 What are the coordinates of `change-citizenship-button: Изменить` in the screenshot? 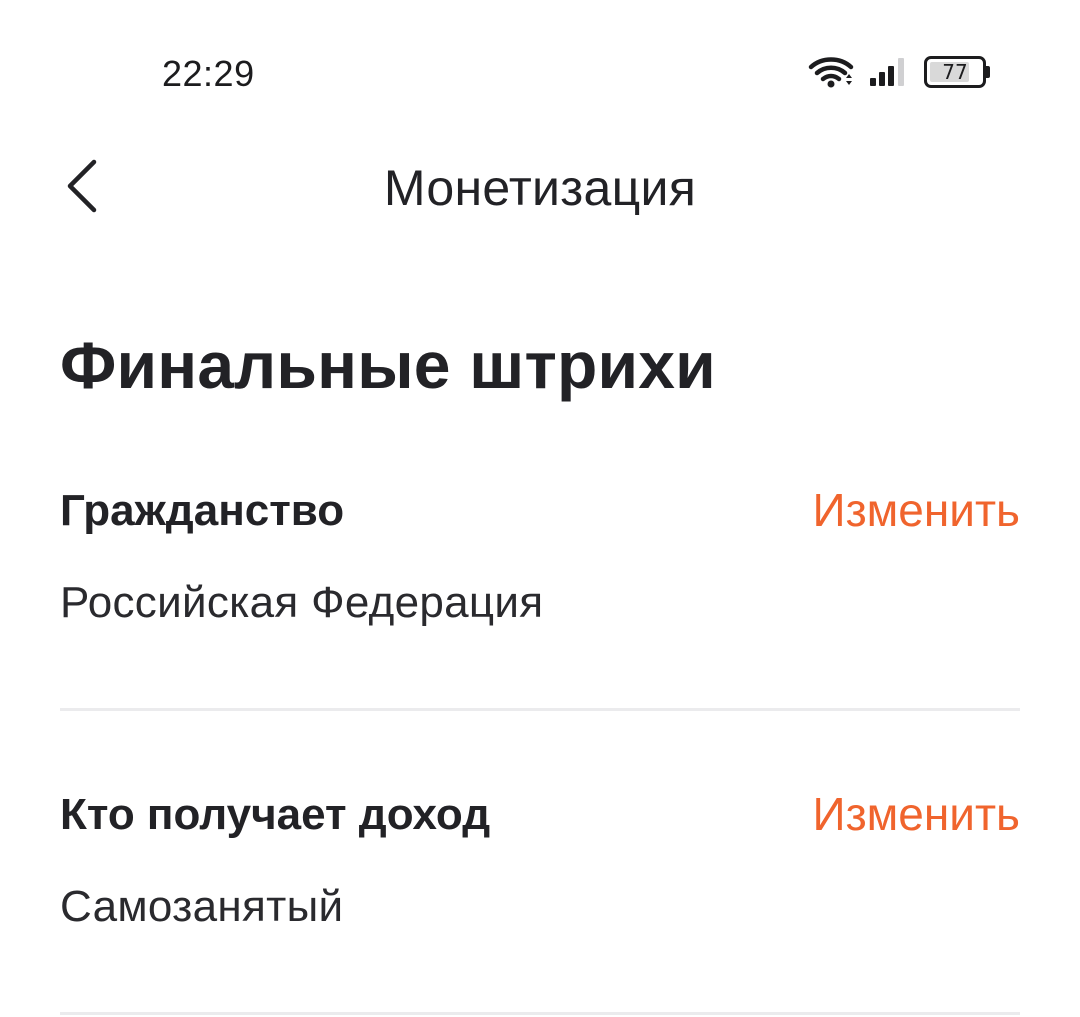 It's located at (917, 510).